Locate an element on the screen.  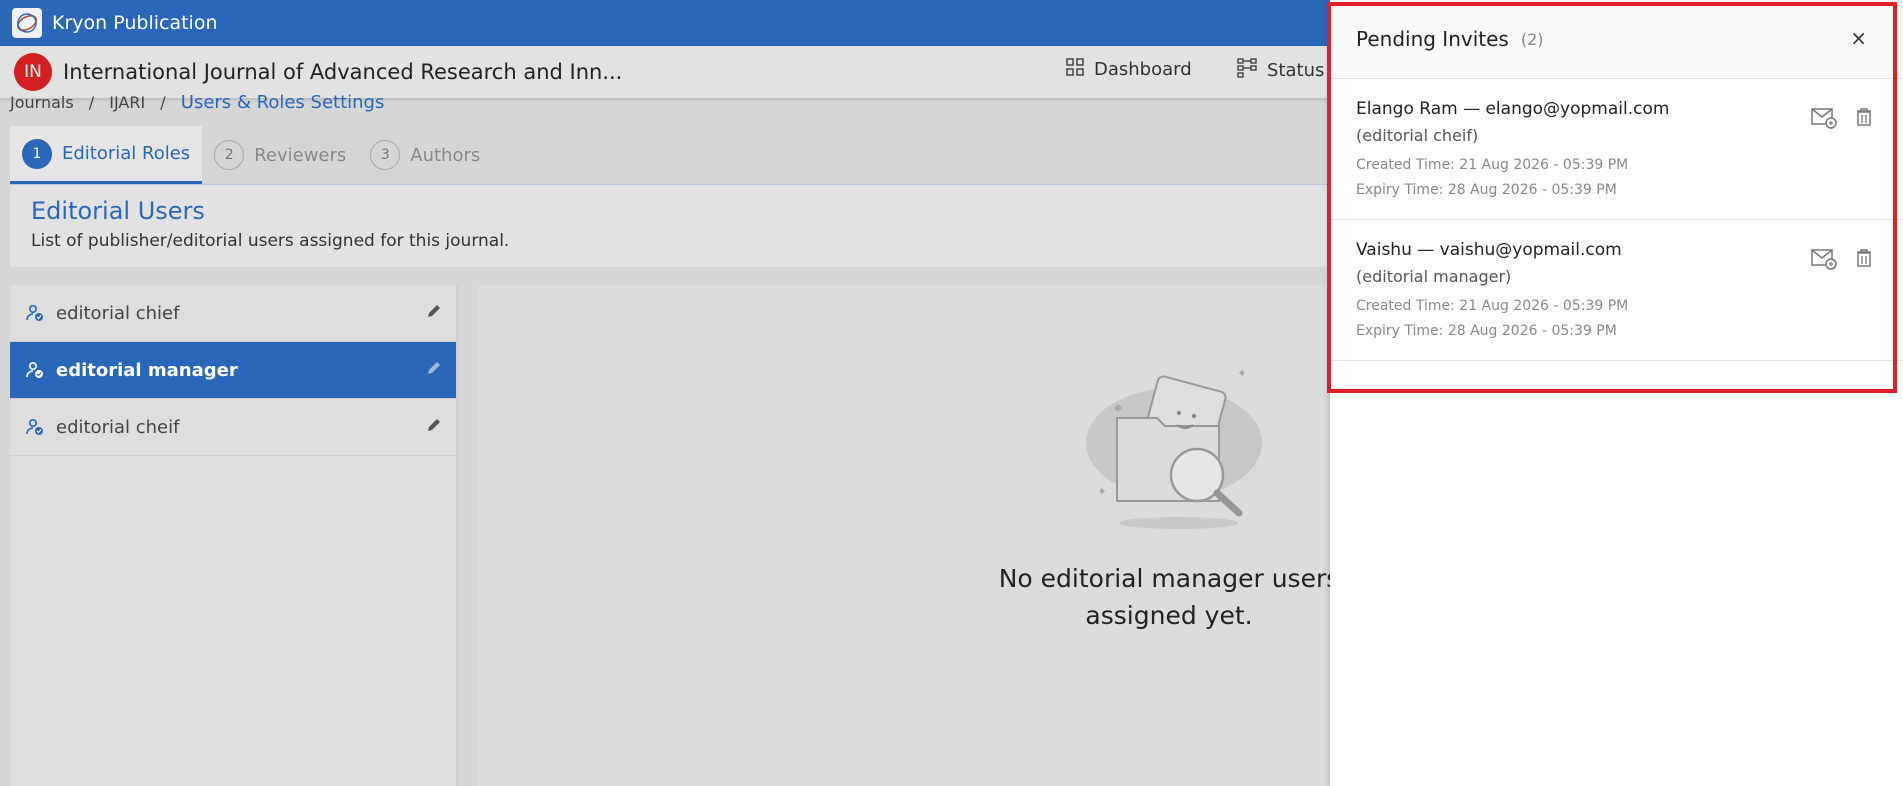
tab-number: 1 is located at coordinates (37, 153).